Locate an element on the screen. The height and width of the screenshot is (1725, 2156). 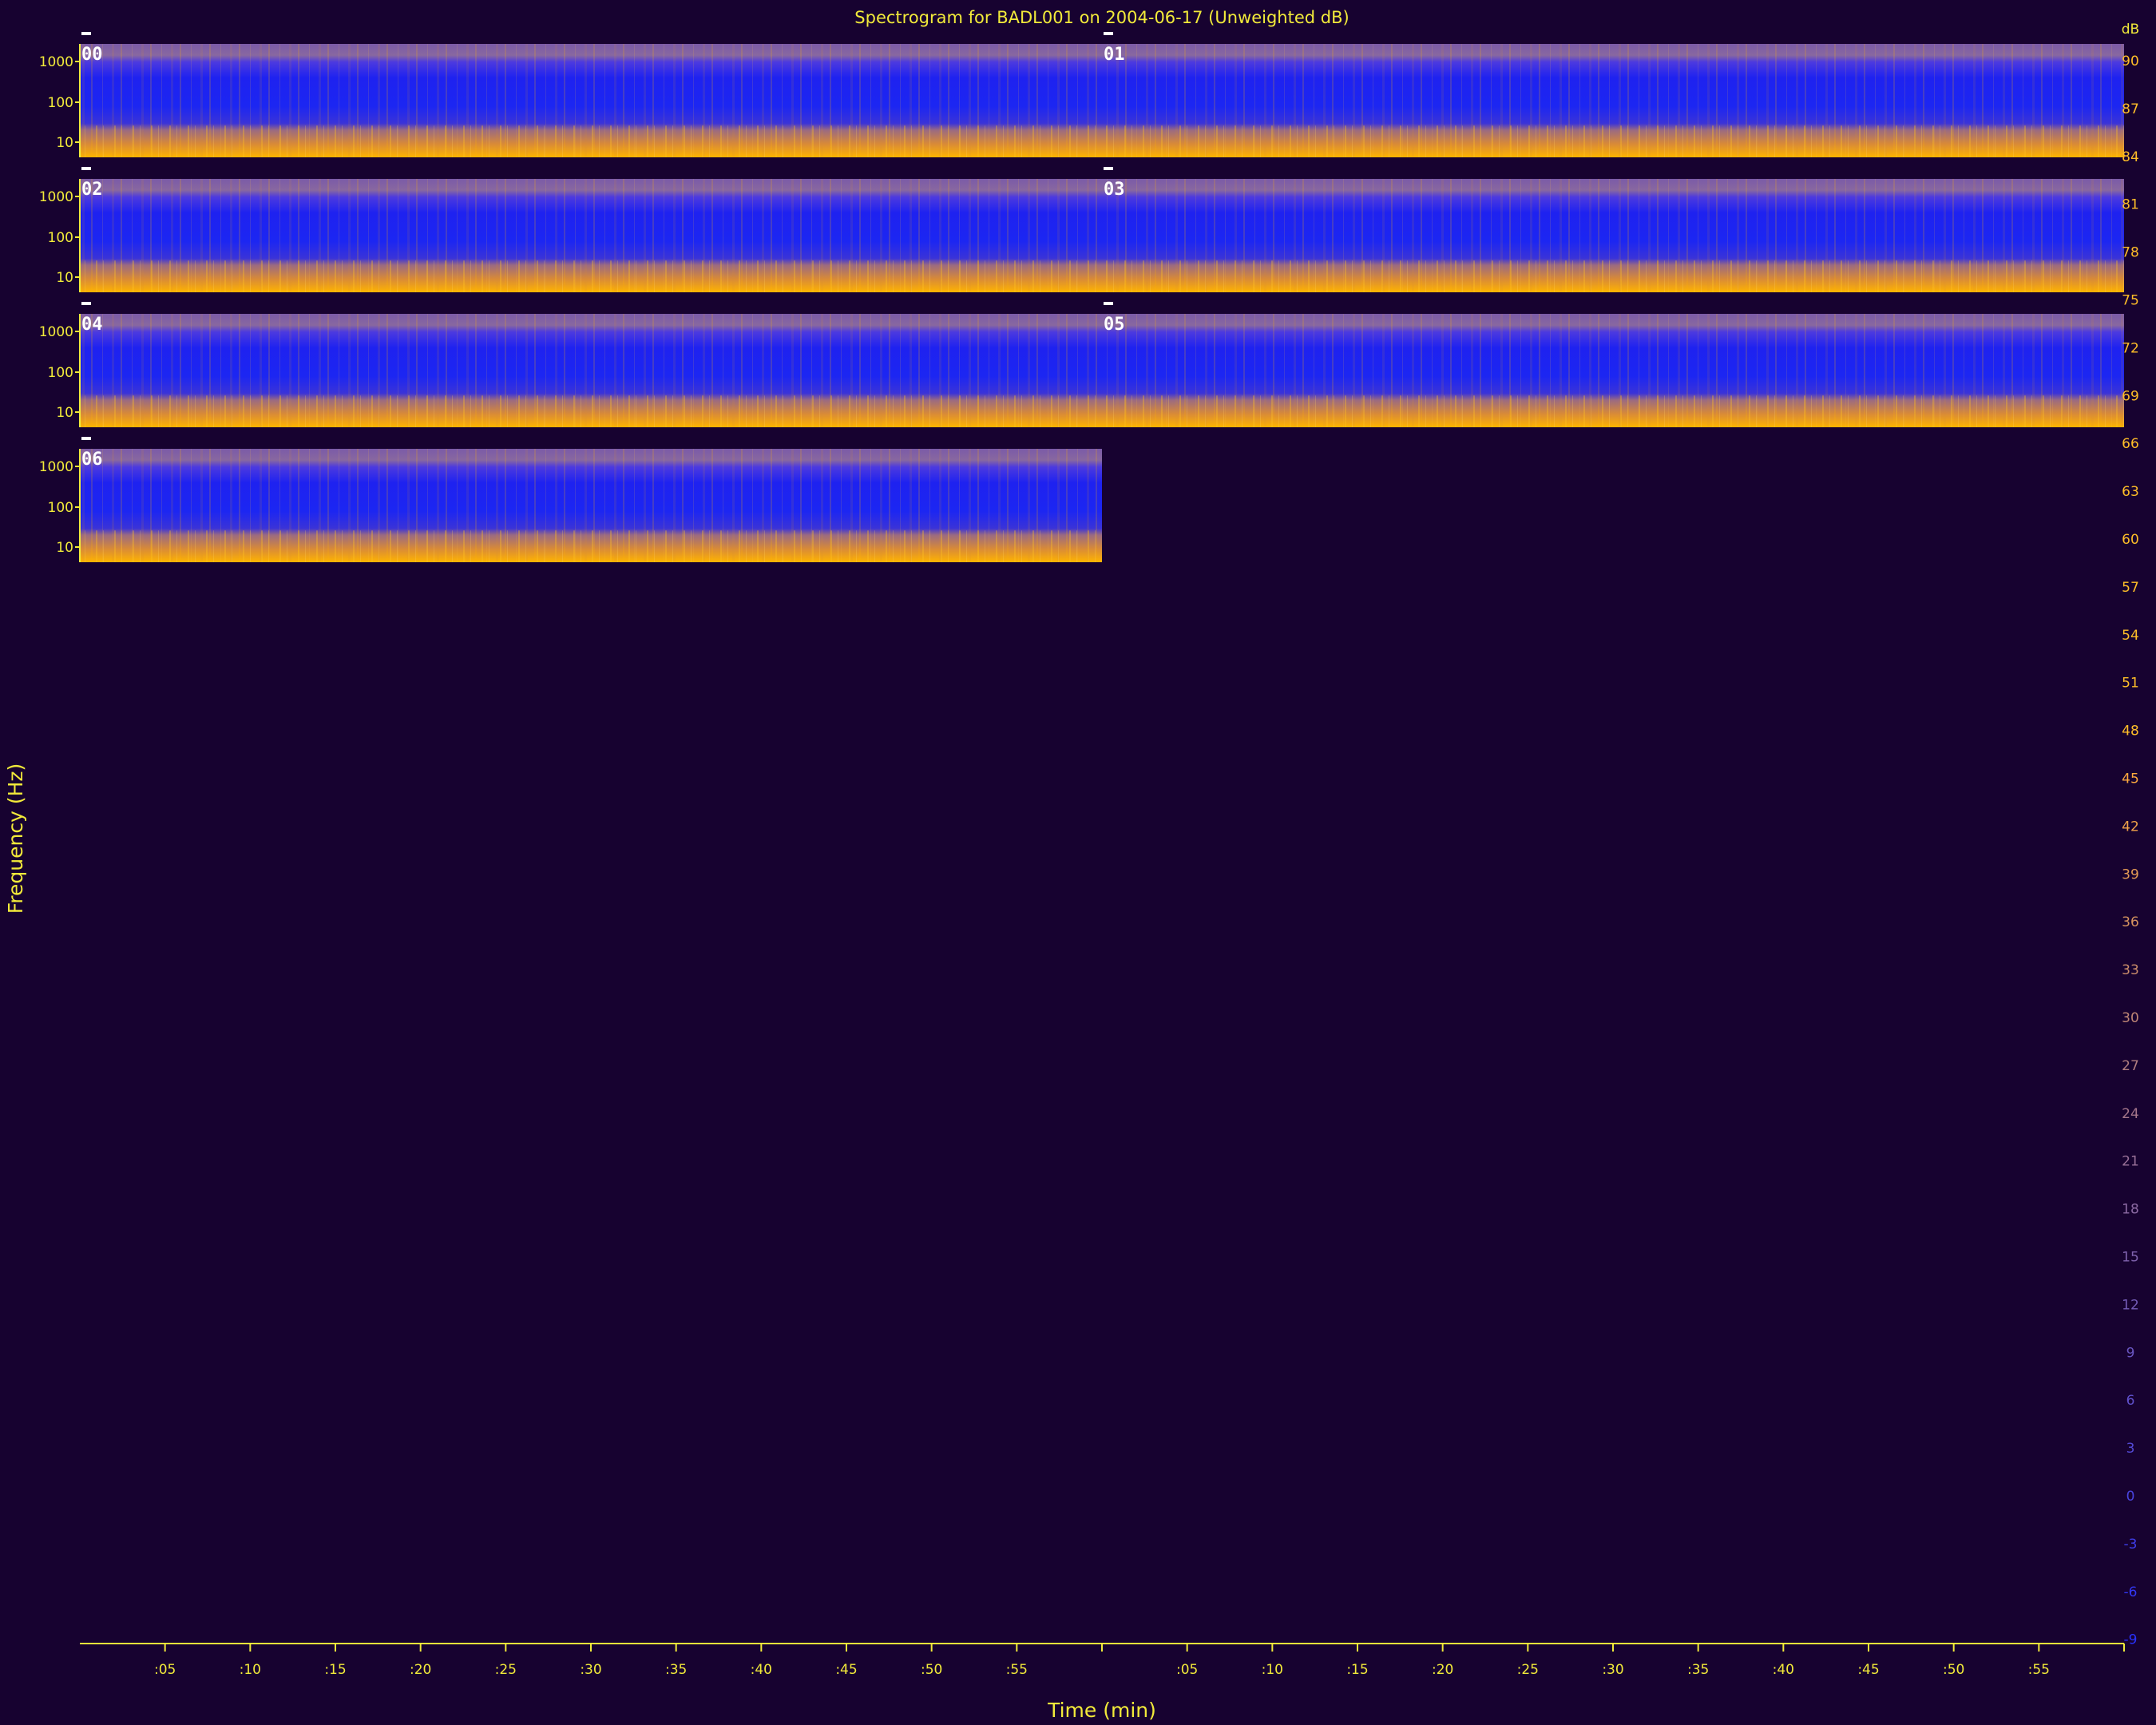
colorbar-label: 72 is located at coordinates (2130, 348).